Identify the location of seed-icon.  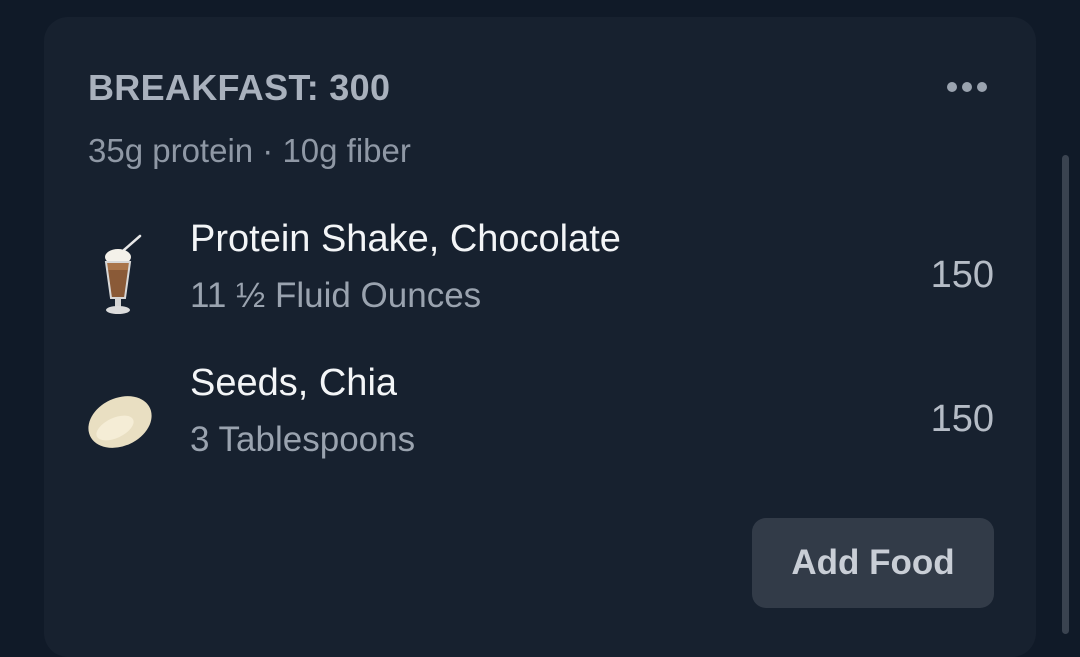
(124, 419).